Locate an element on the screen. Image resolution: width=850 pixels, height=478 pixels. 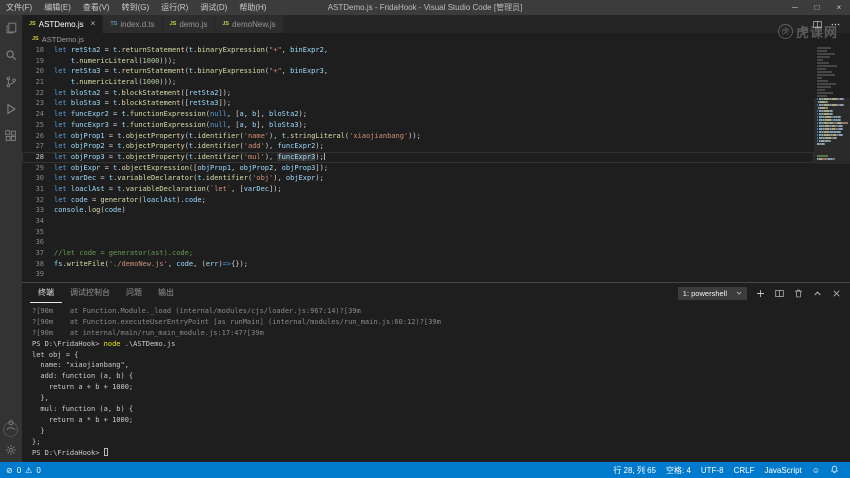
minimap is located at coordinates (832, 163).